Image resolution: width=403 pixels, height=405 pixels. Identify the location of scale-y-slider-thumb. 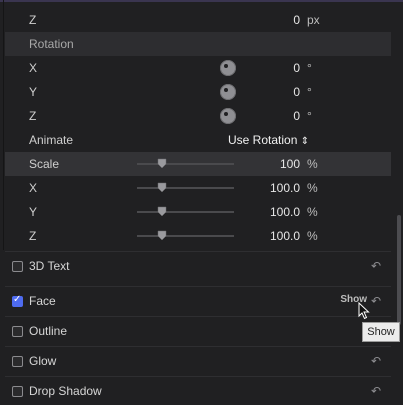
(162, 211).